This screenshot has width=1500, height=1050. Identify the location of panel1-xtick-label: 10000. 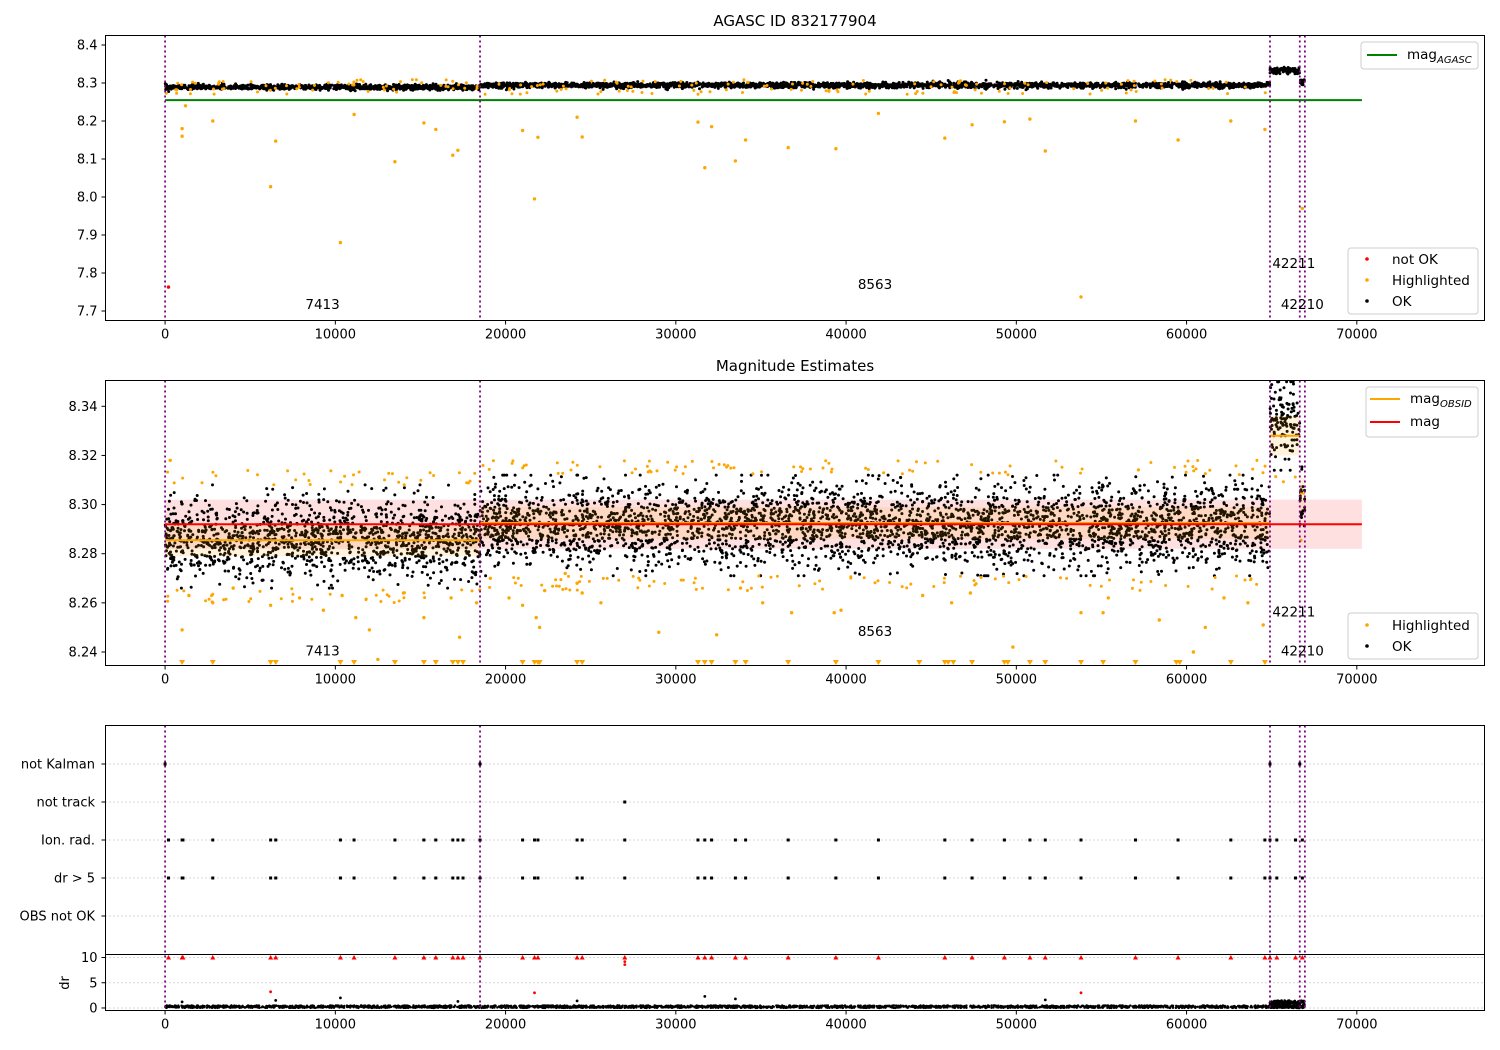
(335, 335).